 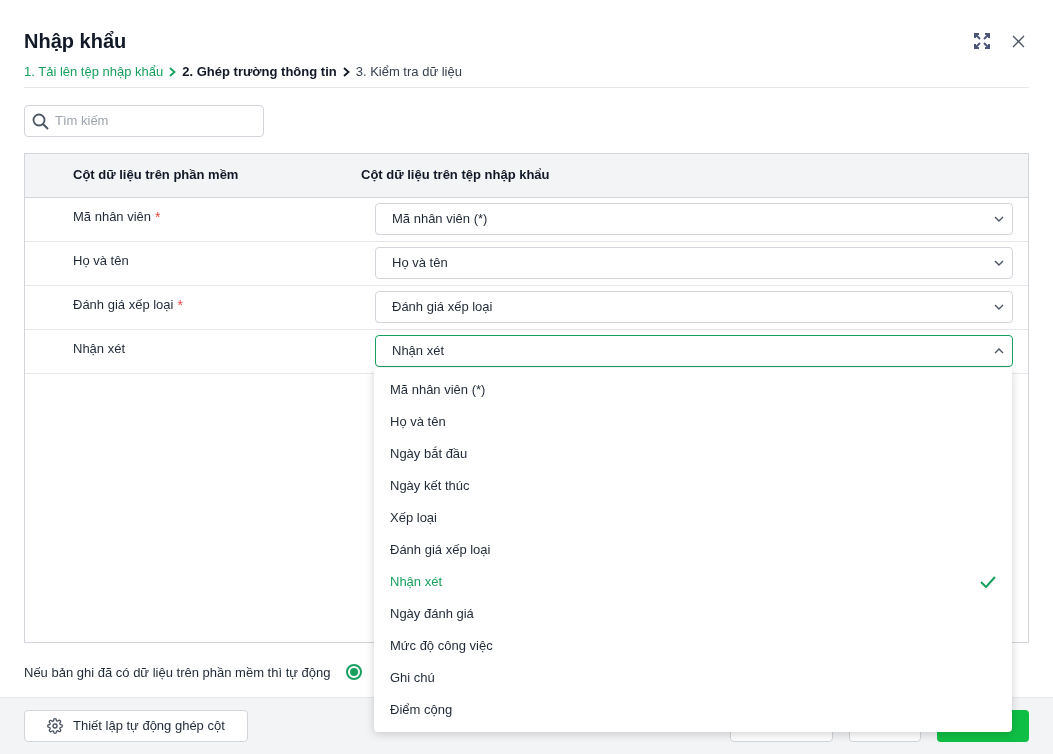 What do you see at coordinates (1018, 41) in the screenshot?
I see `close-icon` at bounding box center [1018, 41].